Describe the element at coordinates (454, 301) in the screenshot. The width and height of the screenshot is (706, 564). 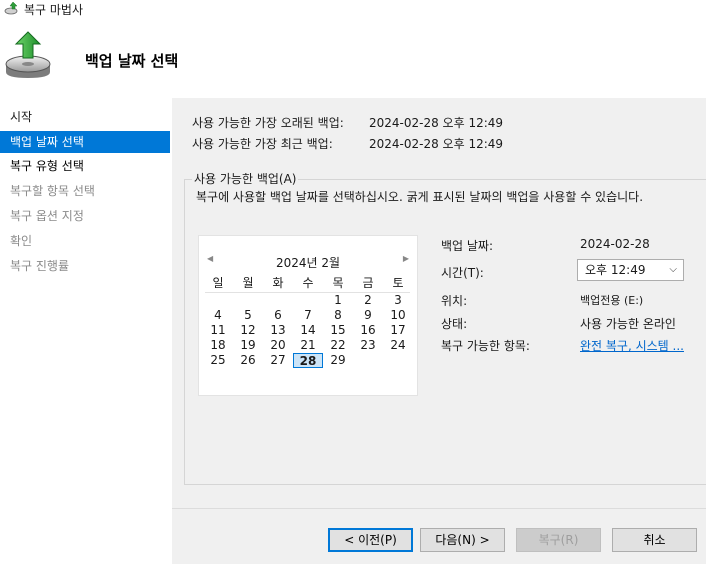
I see `location-label: 위치:` at that location.